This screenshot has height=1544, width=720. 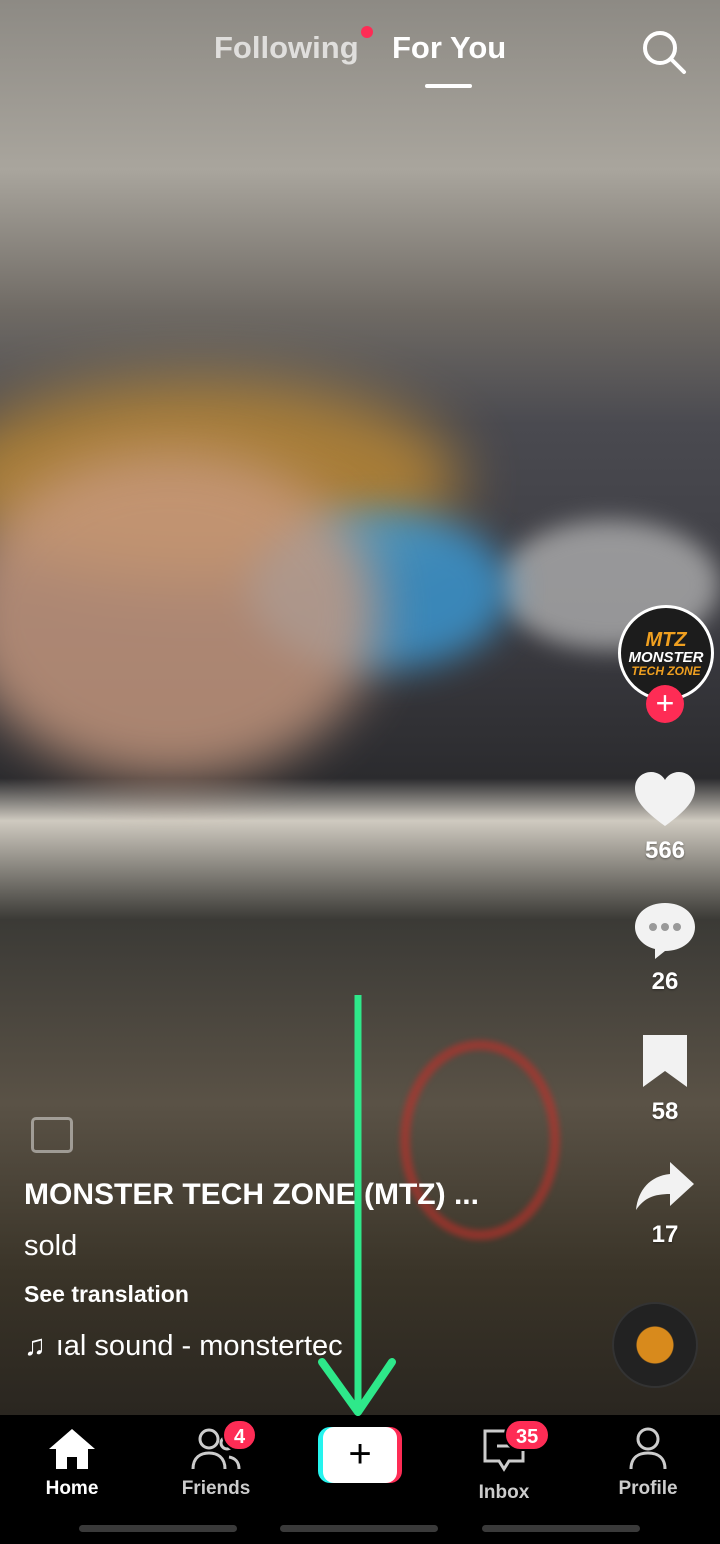 I want to click on comment-count: 26, so click(x=665, y=981).